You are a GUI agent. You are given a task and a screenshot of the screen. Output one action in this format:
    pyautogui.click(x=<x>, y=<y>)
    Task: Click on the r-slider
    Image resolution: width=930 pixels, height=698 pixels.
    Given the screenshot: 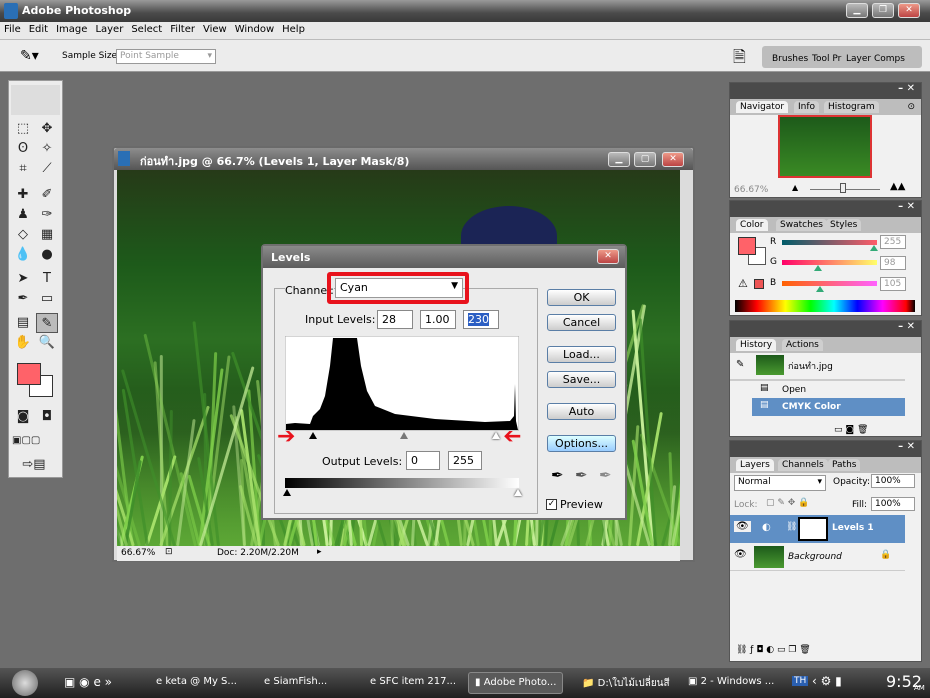 What is the action you would take?
    pyautogui.click(x=829, y=242)
    